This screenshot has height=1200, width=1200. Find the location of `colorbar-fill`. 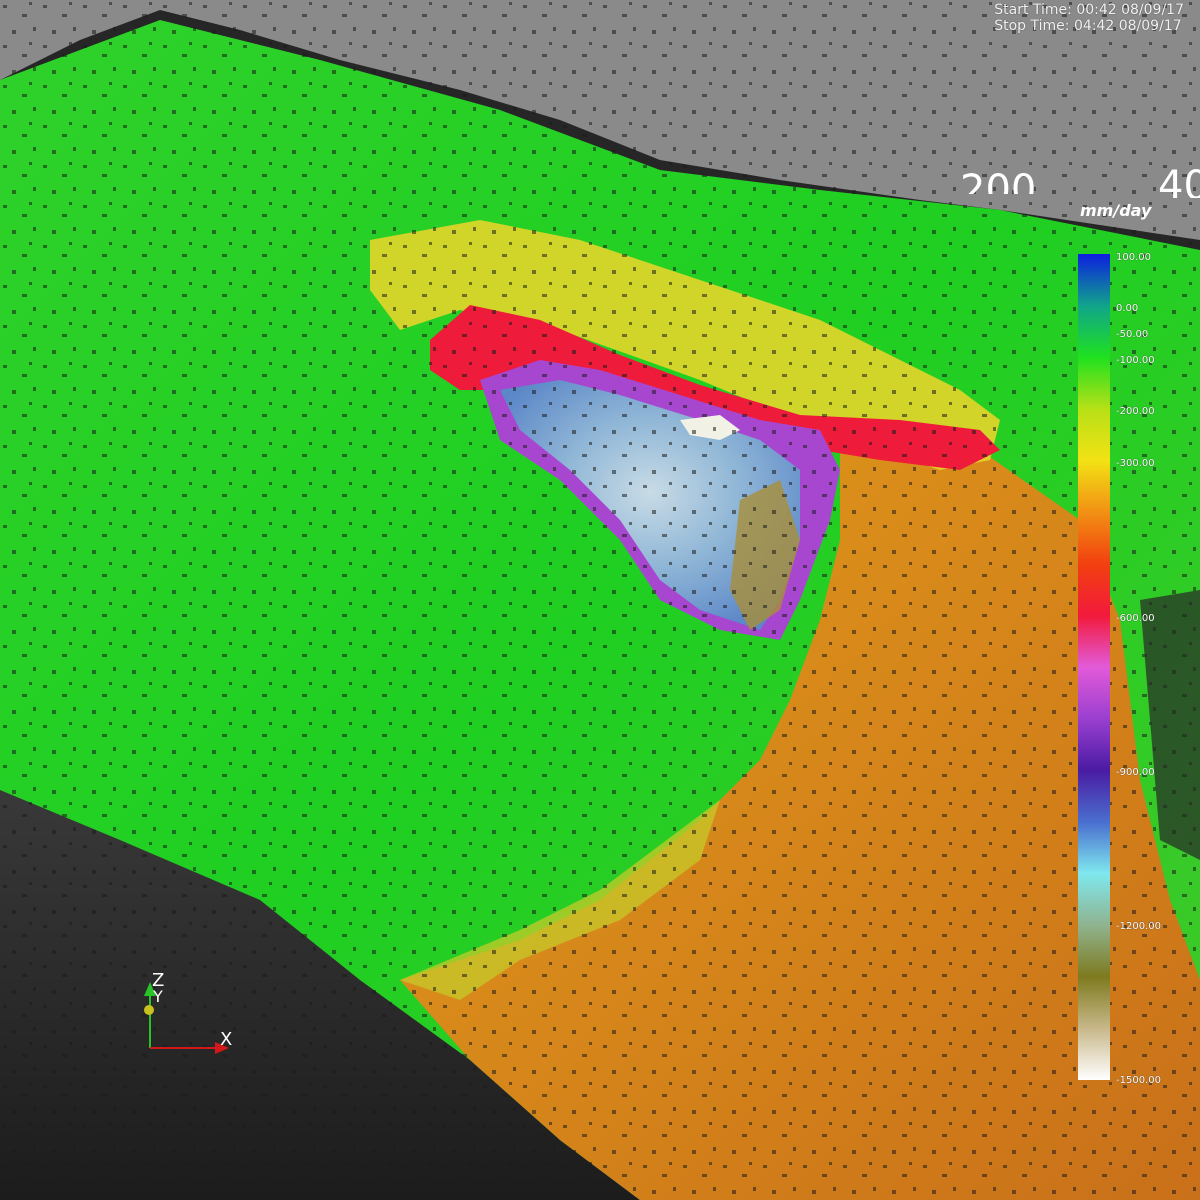

colorbar-fill is located at coordinates (1094, 667).